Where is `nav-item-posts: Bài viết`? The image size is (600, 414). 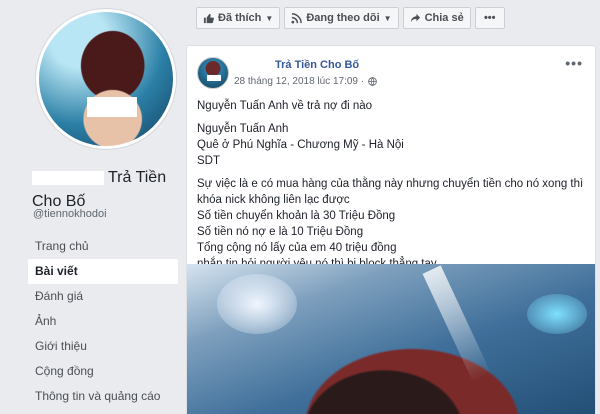 nav-item-posts: Bài viết is located at coordinates (103, 271).